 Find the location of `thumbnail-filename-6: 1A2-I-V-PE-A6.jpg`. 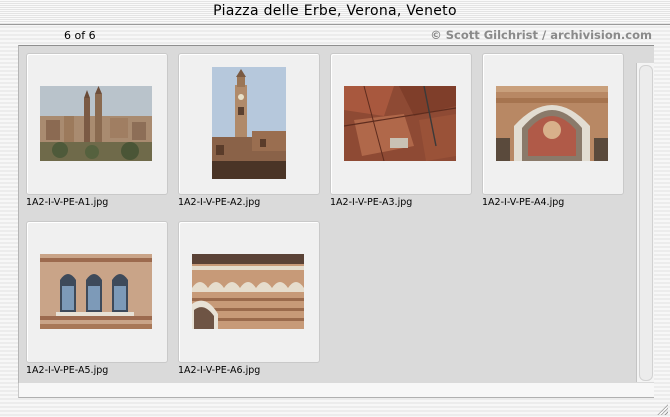

thumbnail-filename-6: 1A2-I-V-PE-A6.jpg is located at coordinates (219, 370).